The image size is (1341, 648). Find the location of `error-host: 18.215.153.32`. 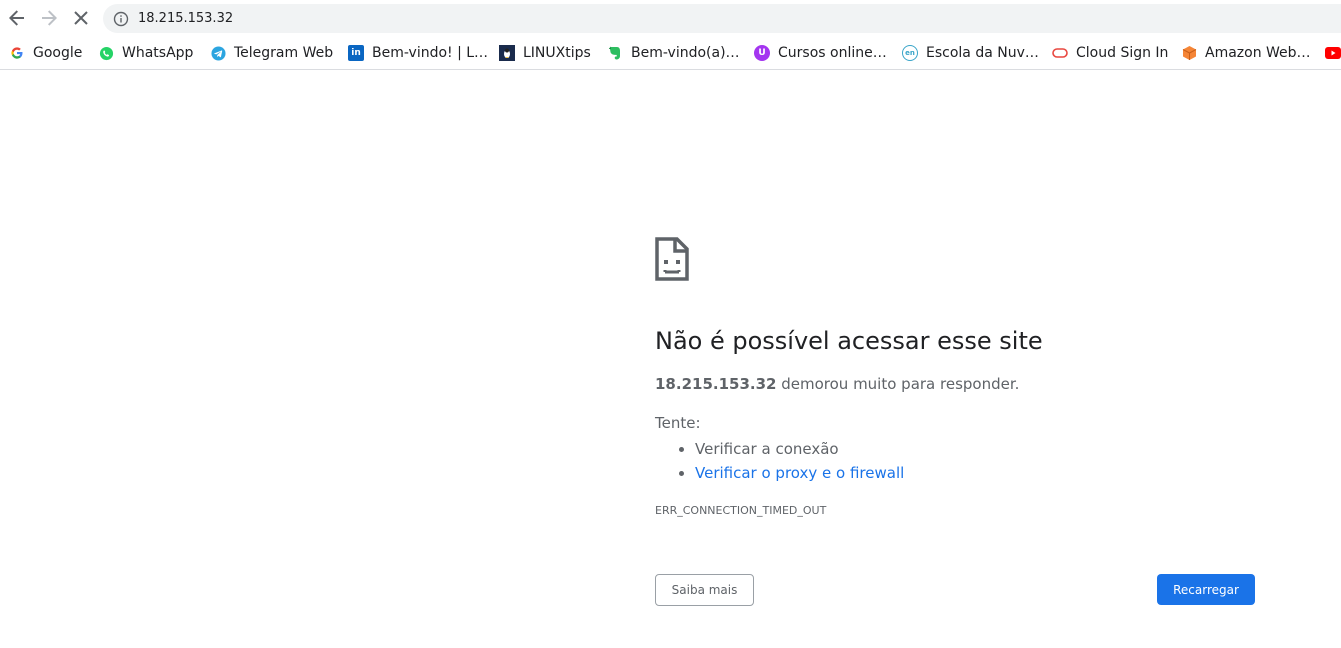

error-host: 18.215.153.32 is located at coordinates (716, 384).